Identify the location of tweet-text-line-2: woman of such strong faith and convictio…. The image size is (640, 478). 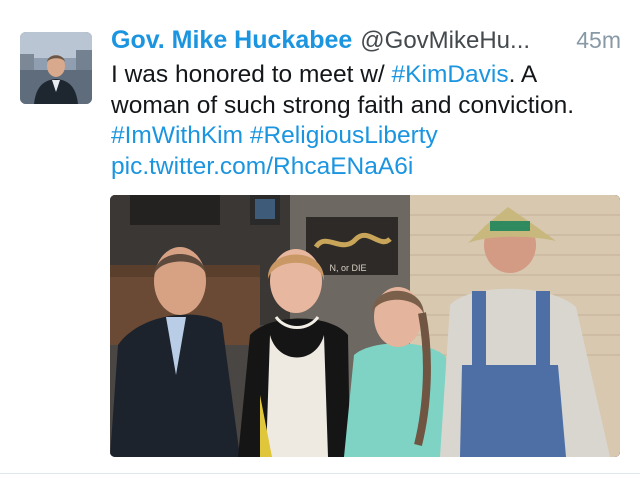
(343, 105).